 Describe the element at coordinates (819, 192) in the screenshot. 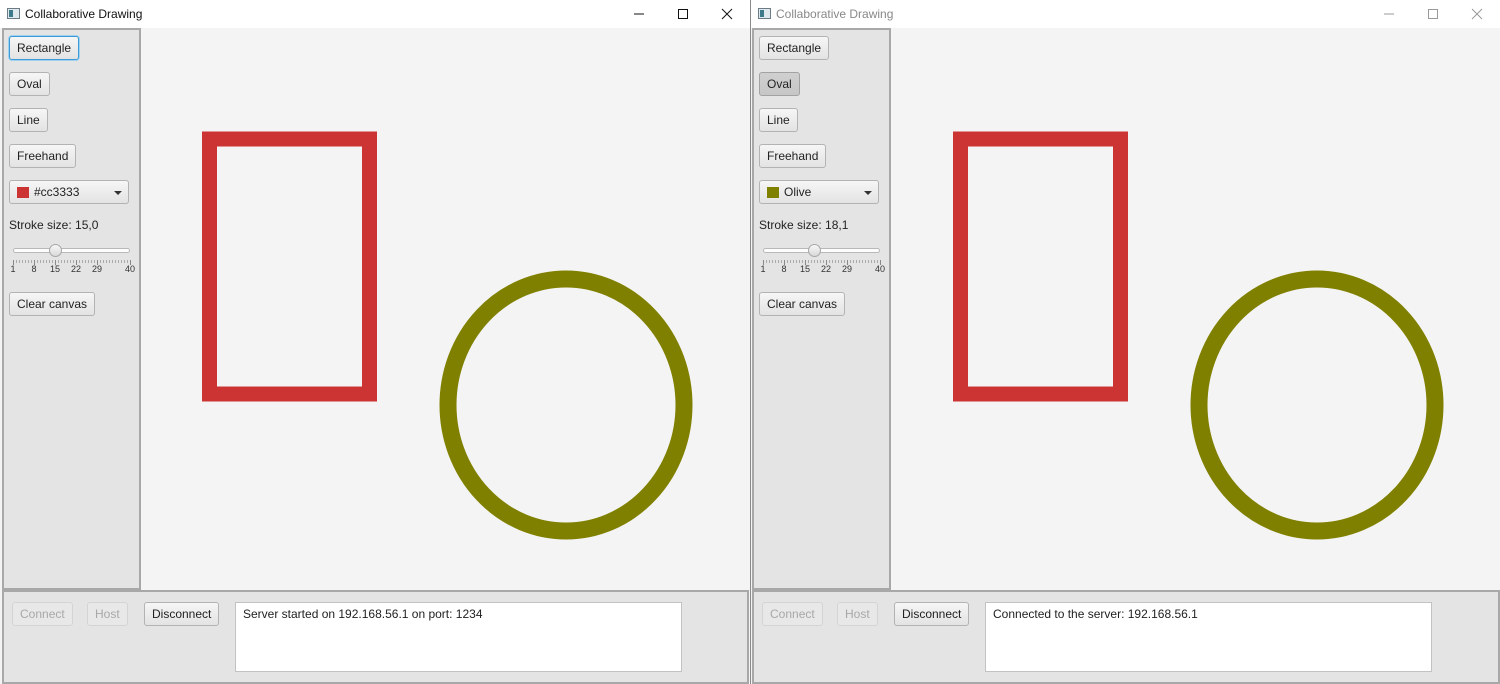

I see `color-picker: Olive` at that location.